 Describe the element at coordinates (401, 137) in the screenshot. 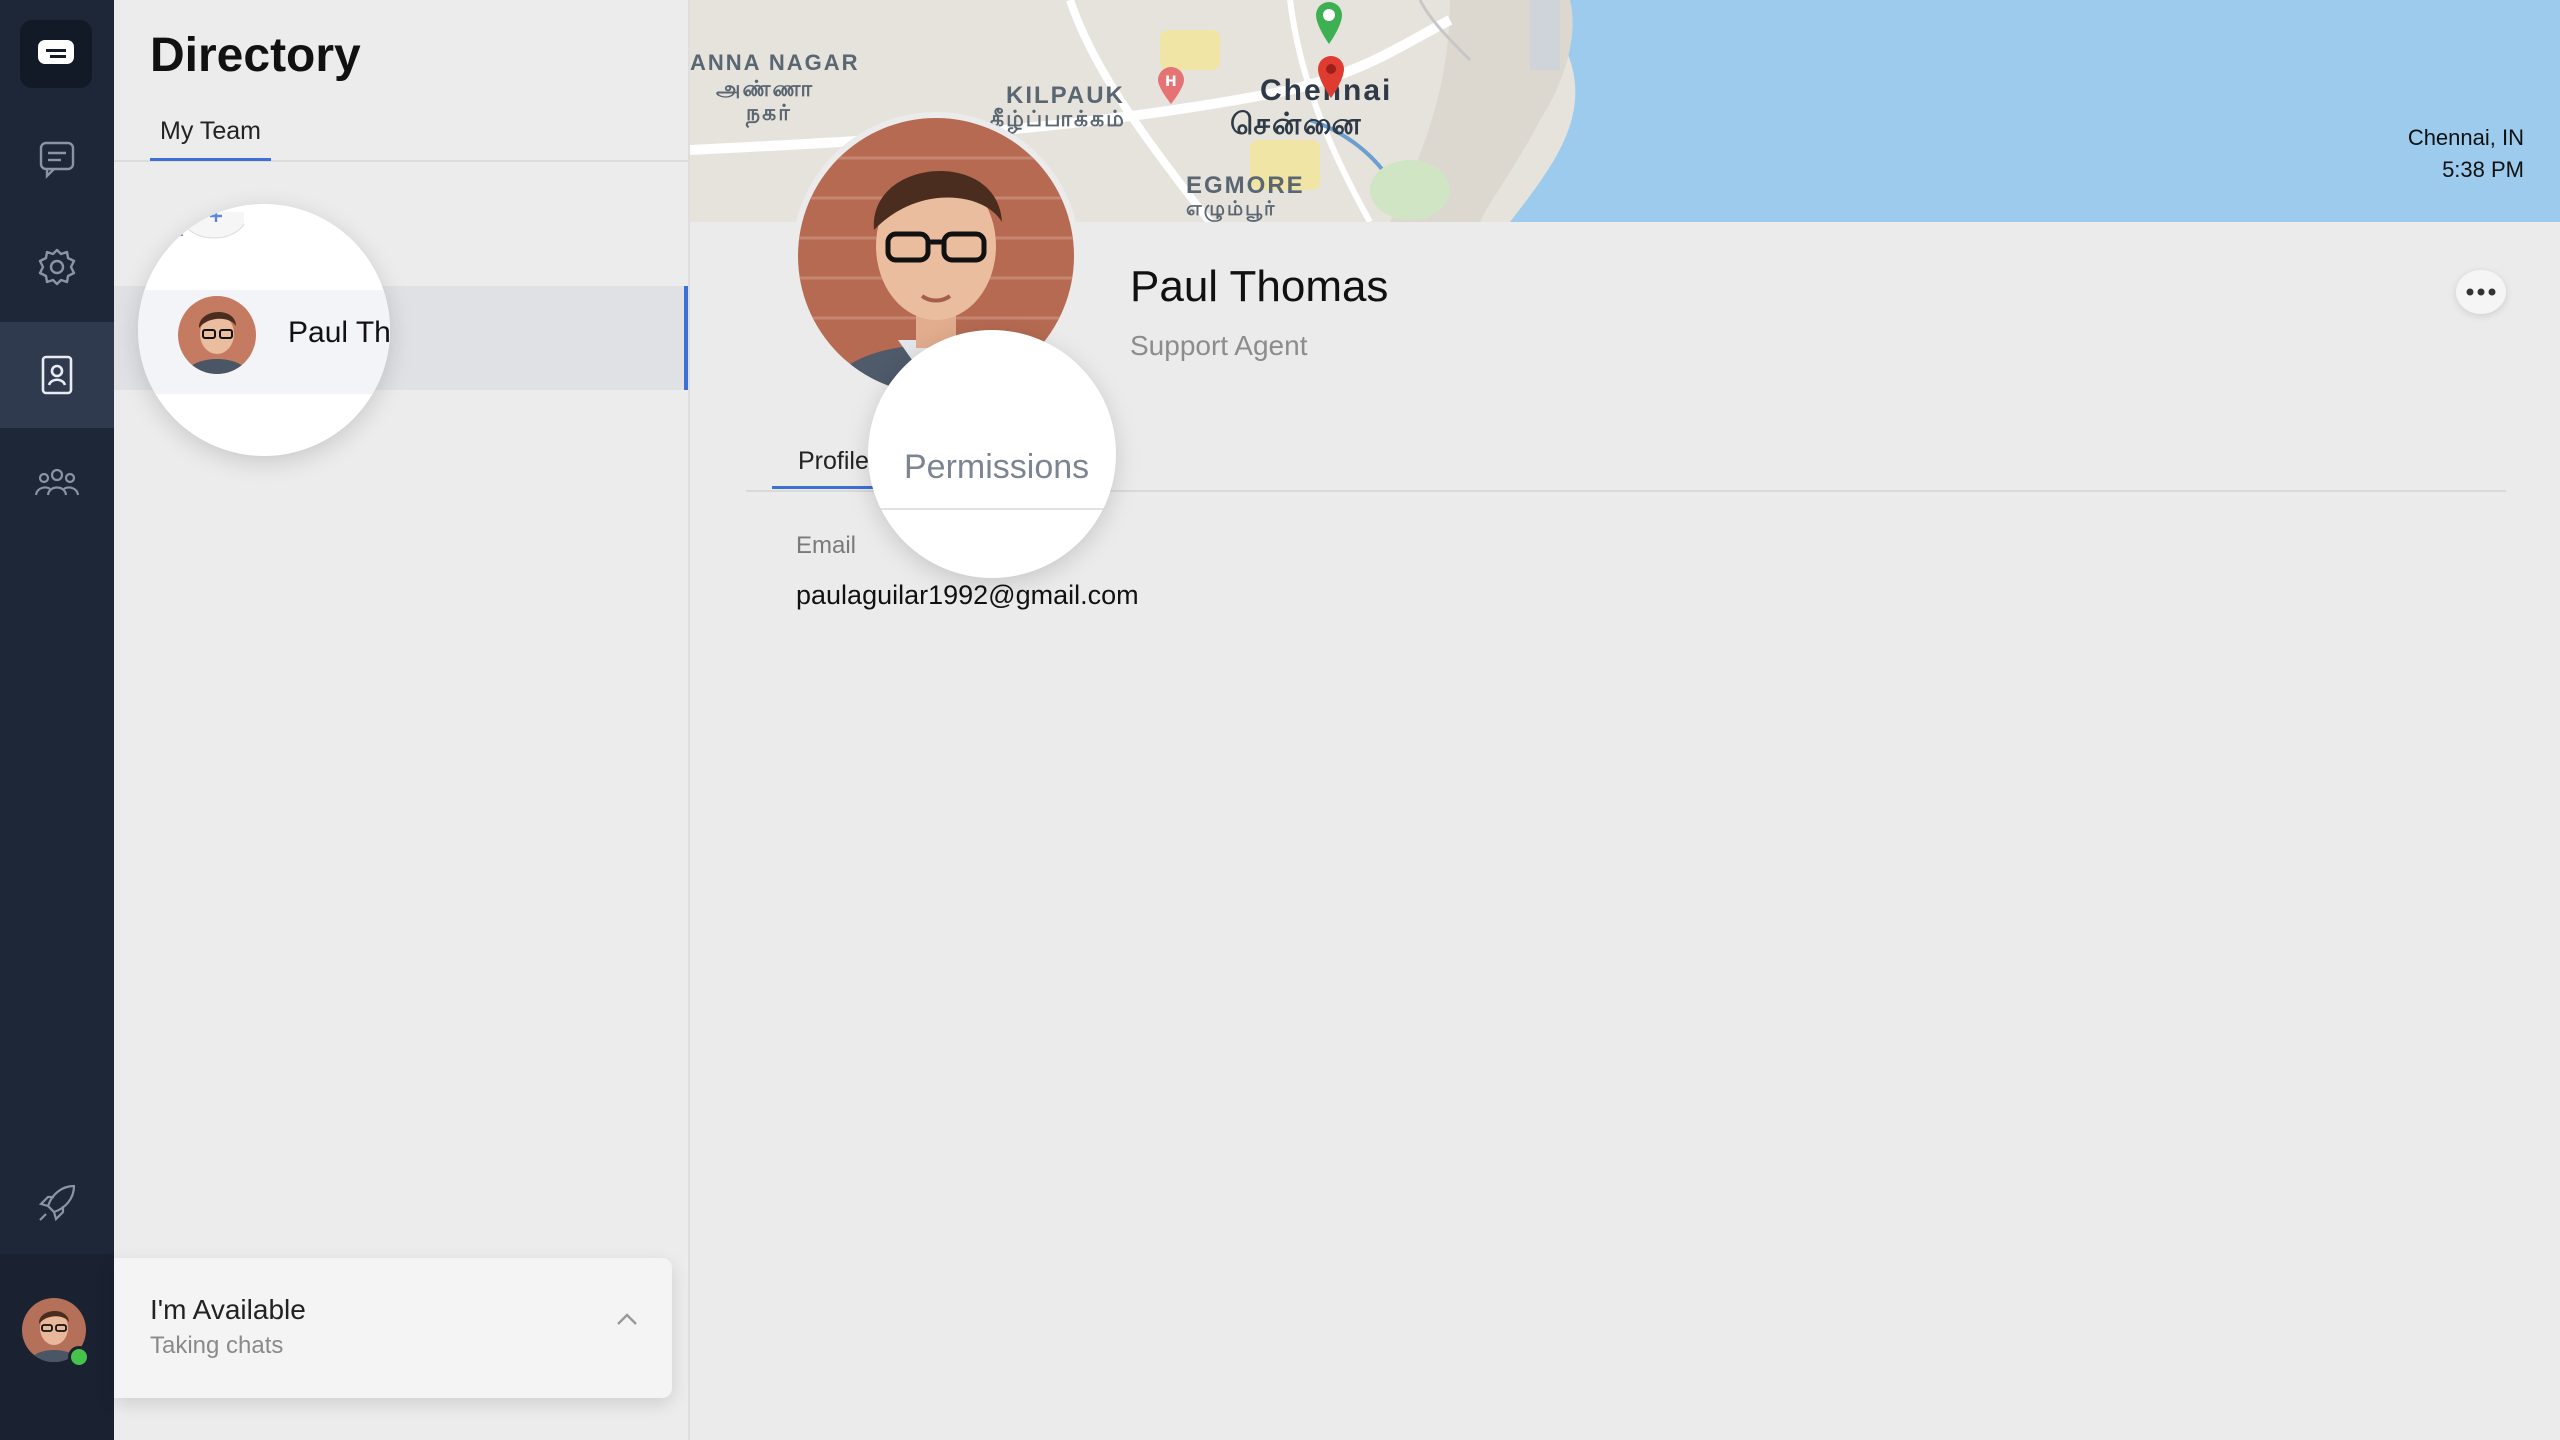

I see `directory-tabs: My Team` at that location.